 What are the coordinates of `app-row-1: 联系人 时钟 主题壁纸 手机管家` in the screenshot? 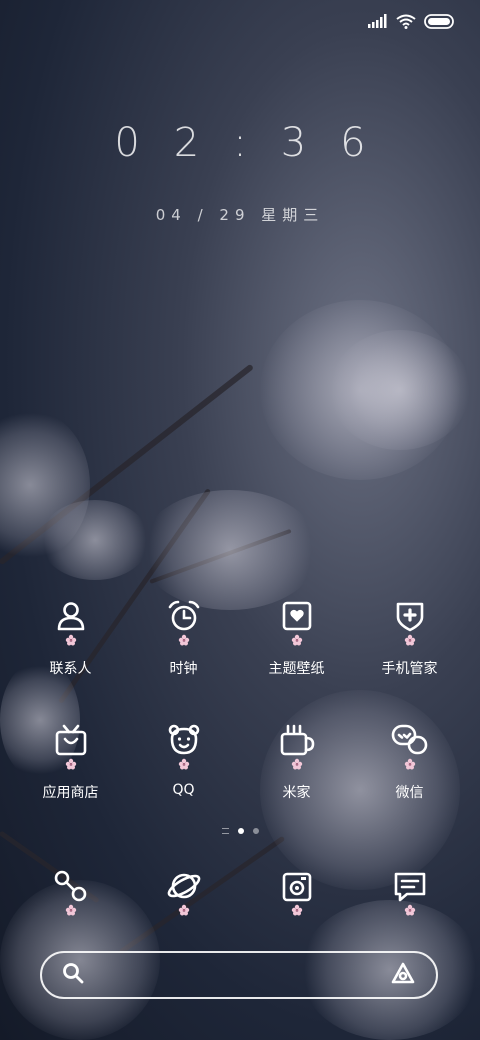 It's located at (240, 637).